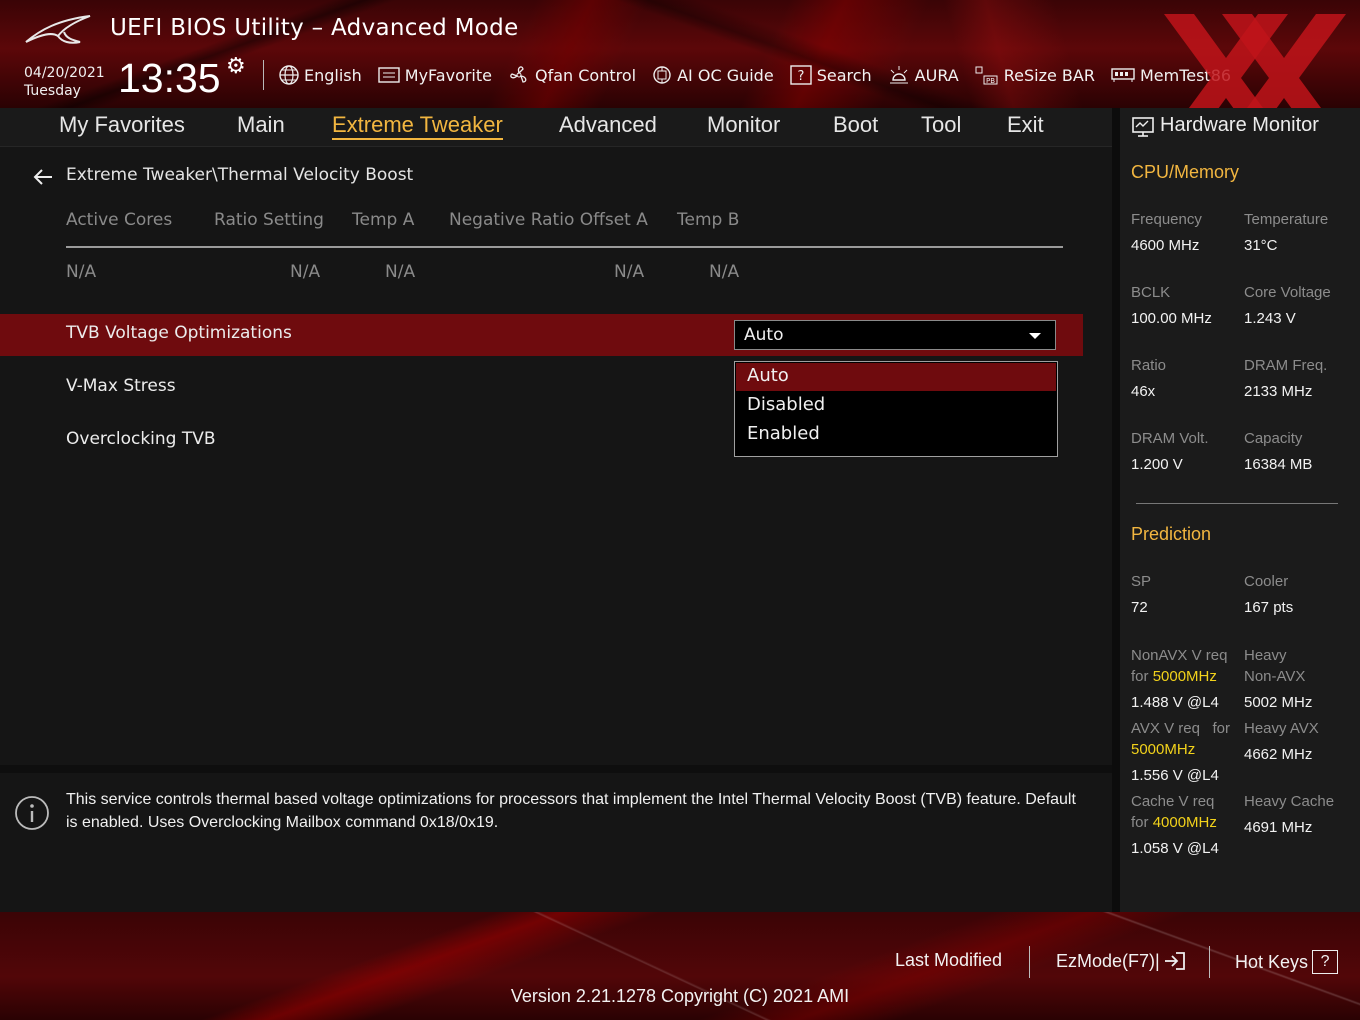 The image size is (1360, 1020). I want to click on watermark-xx-logo, so click(1255, 61).